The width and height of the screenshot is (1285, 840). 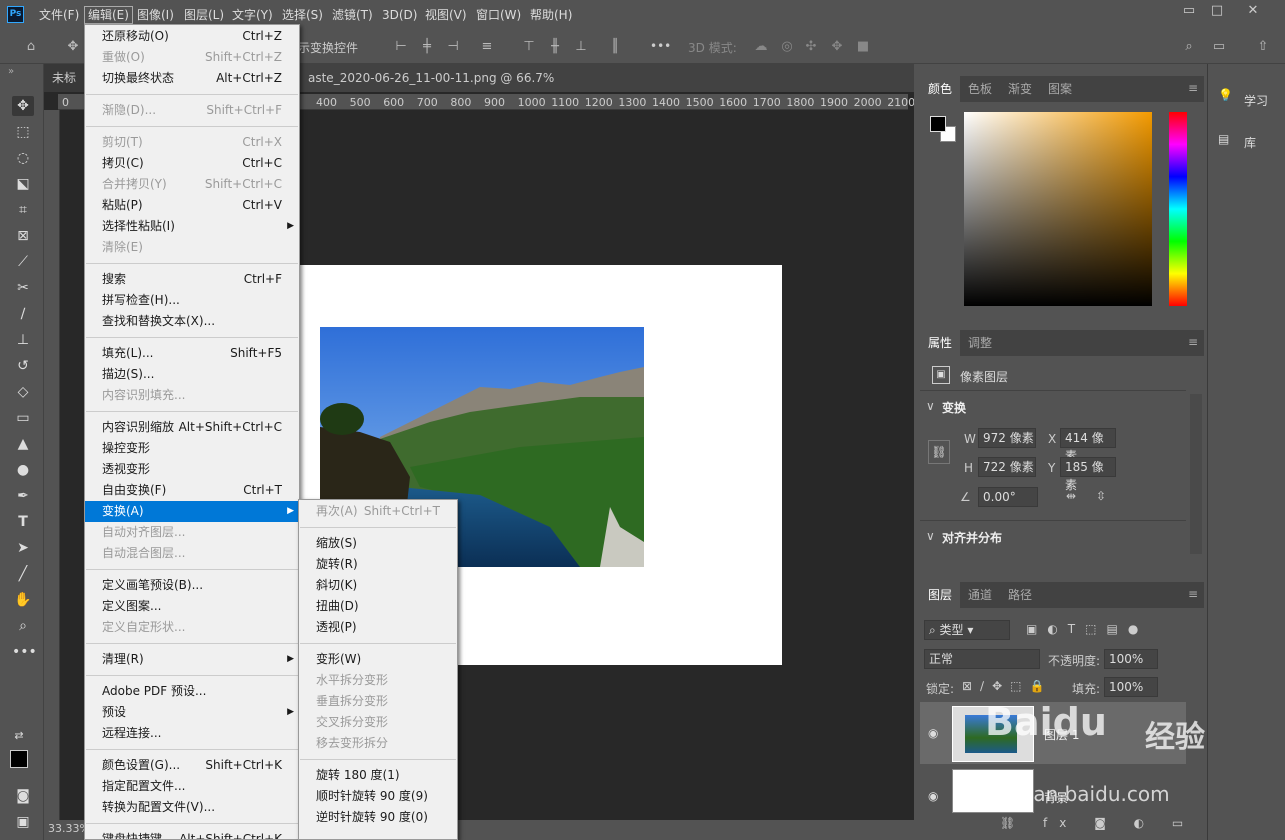 What do you see at coordinates (11, 71) in the screenshot?
I see `collapse-toolbar-icon: »` at bounding box center [11, 71].